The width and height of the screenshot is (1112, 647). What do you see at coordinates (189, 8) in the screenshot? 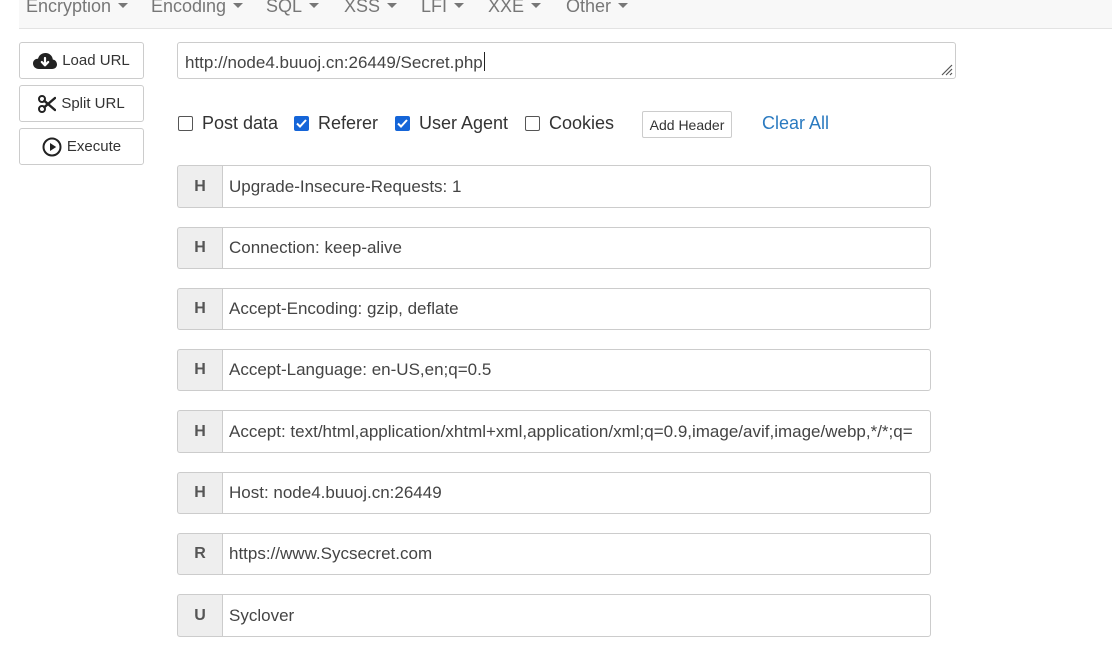
I see `menu-label: Encoding` at bounding box center [189, 8].